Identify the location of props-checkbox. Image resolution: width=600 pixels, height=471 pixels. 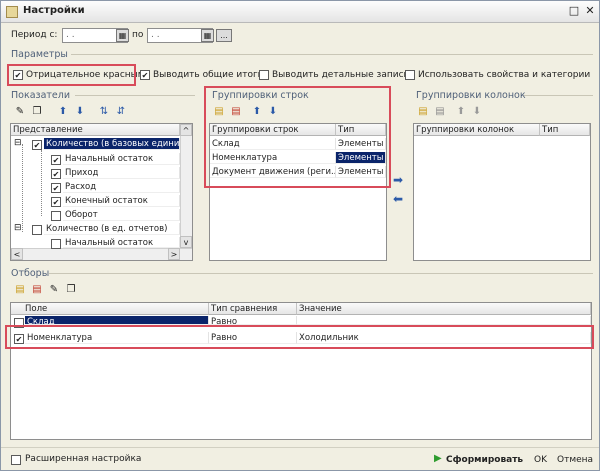
(410, 75).